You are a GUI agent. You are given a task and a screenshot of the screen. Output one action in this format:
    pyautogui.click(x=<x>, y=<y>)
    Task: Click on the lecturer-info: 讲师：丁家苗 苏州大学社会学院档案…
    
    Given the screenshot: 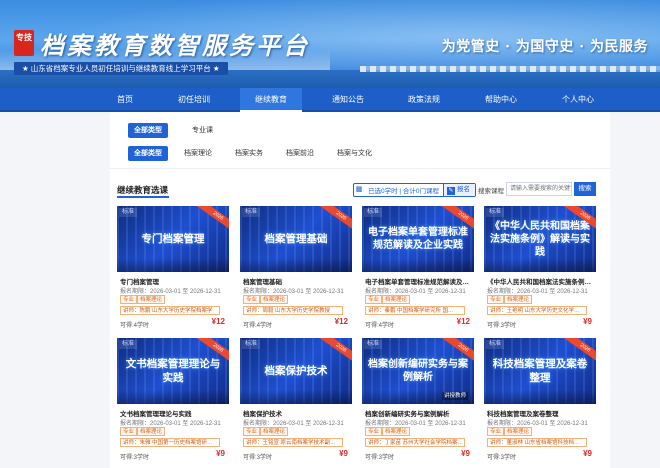 What is the action you would take?
    pyautogui.click(x=415, y=442)
    